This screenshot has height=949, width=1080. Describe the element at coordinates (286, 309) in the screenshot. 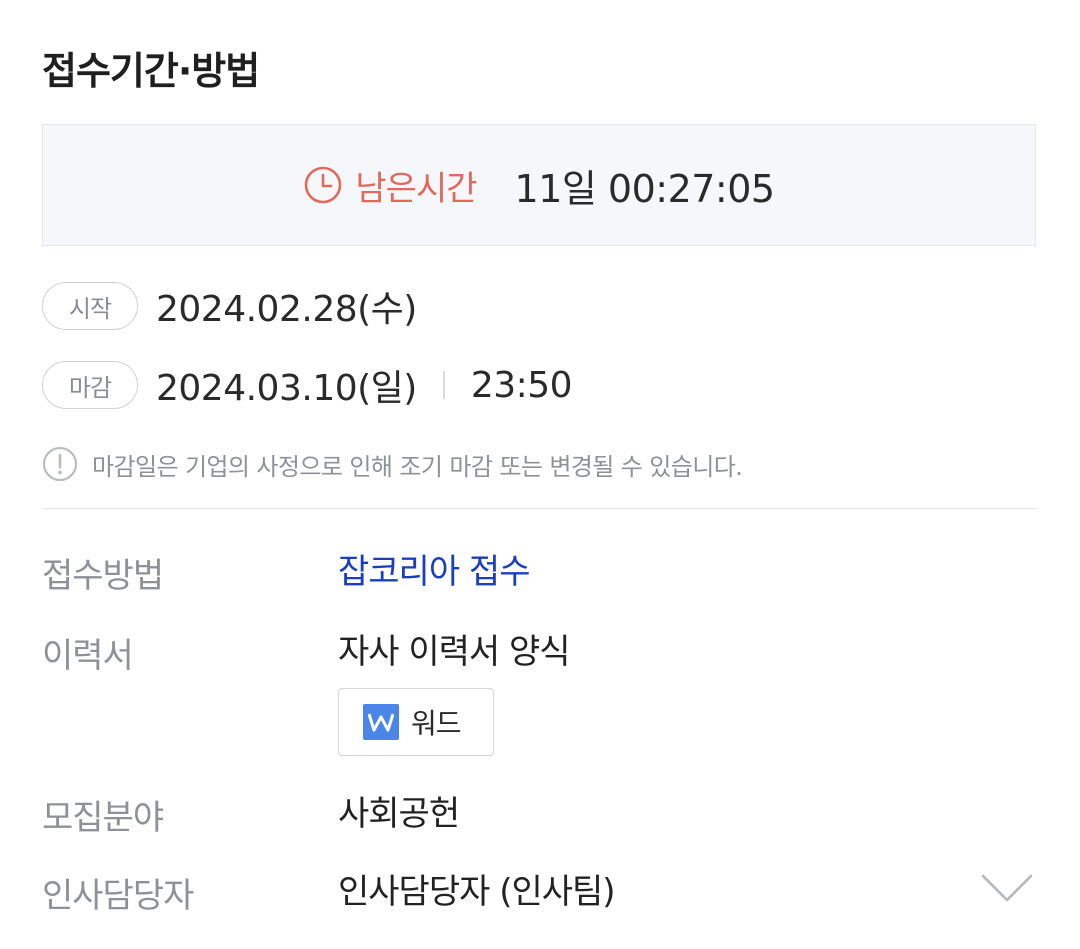

I see `start-date: 2024.02.28(수)` at that location.